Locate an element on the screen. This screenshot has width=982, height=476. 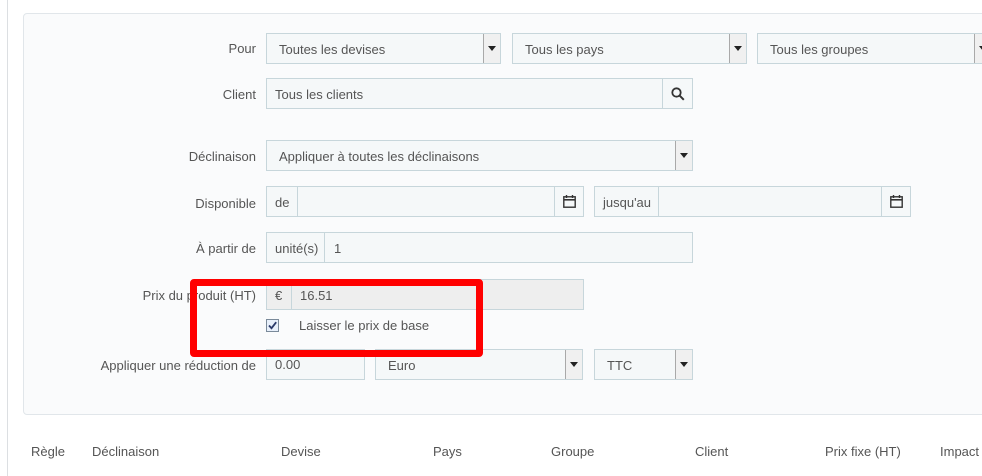
client-label: Client is located at coordinates (239, 94).